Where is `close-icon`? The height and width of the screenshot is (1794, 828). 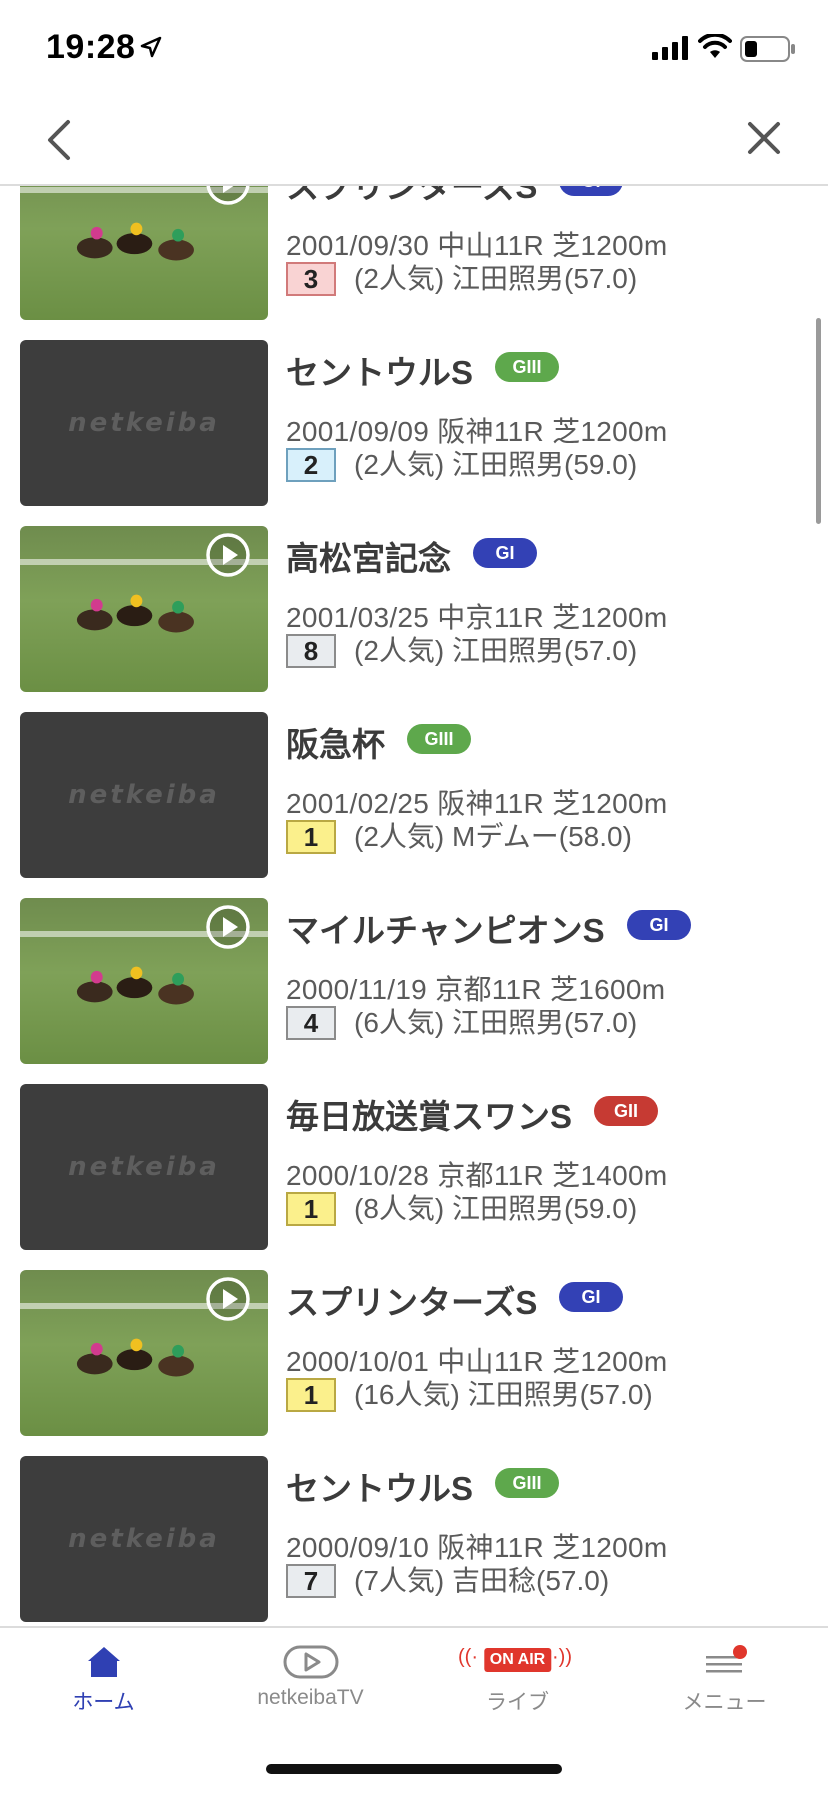 close-icon is located at coordinates (764, 138).